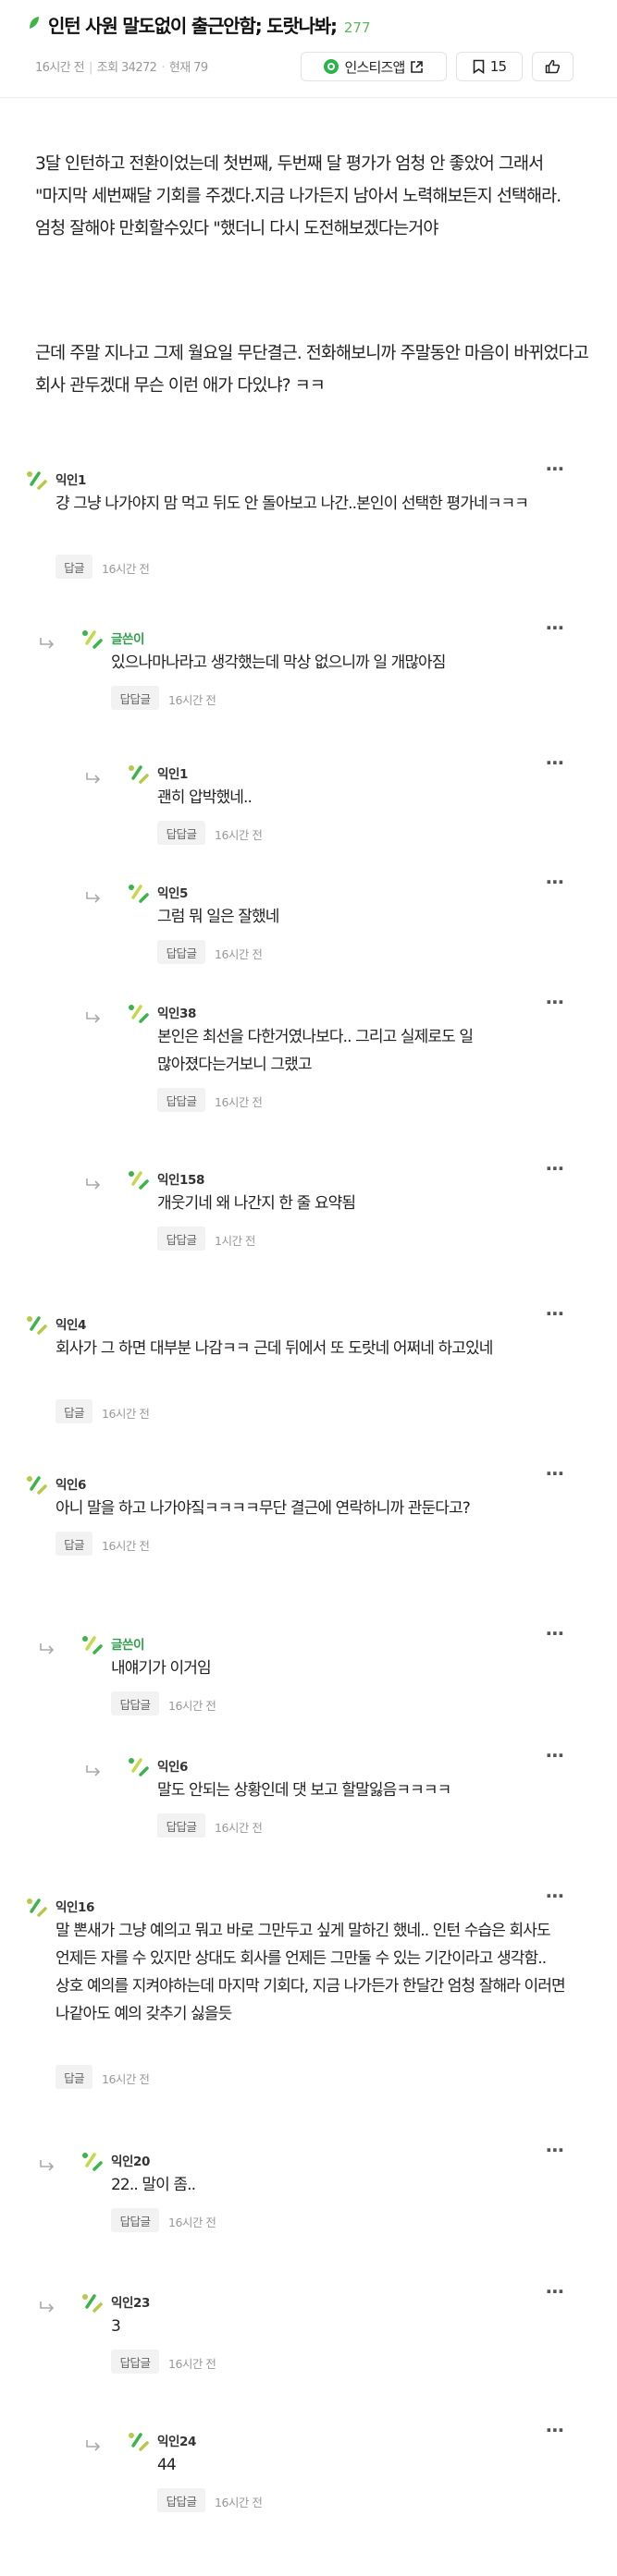 The height and width of the screenshot is (2576, 617). Describe the element at coordinates (161, 1668) in the screenshot. I see `comment-text: 내얘기가 이거임` at that location.